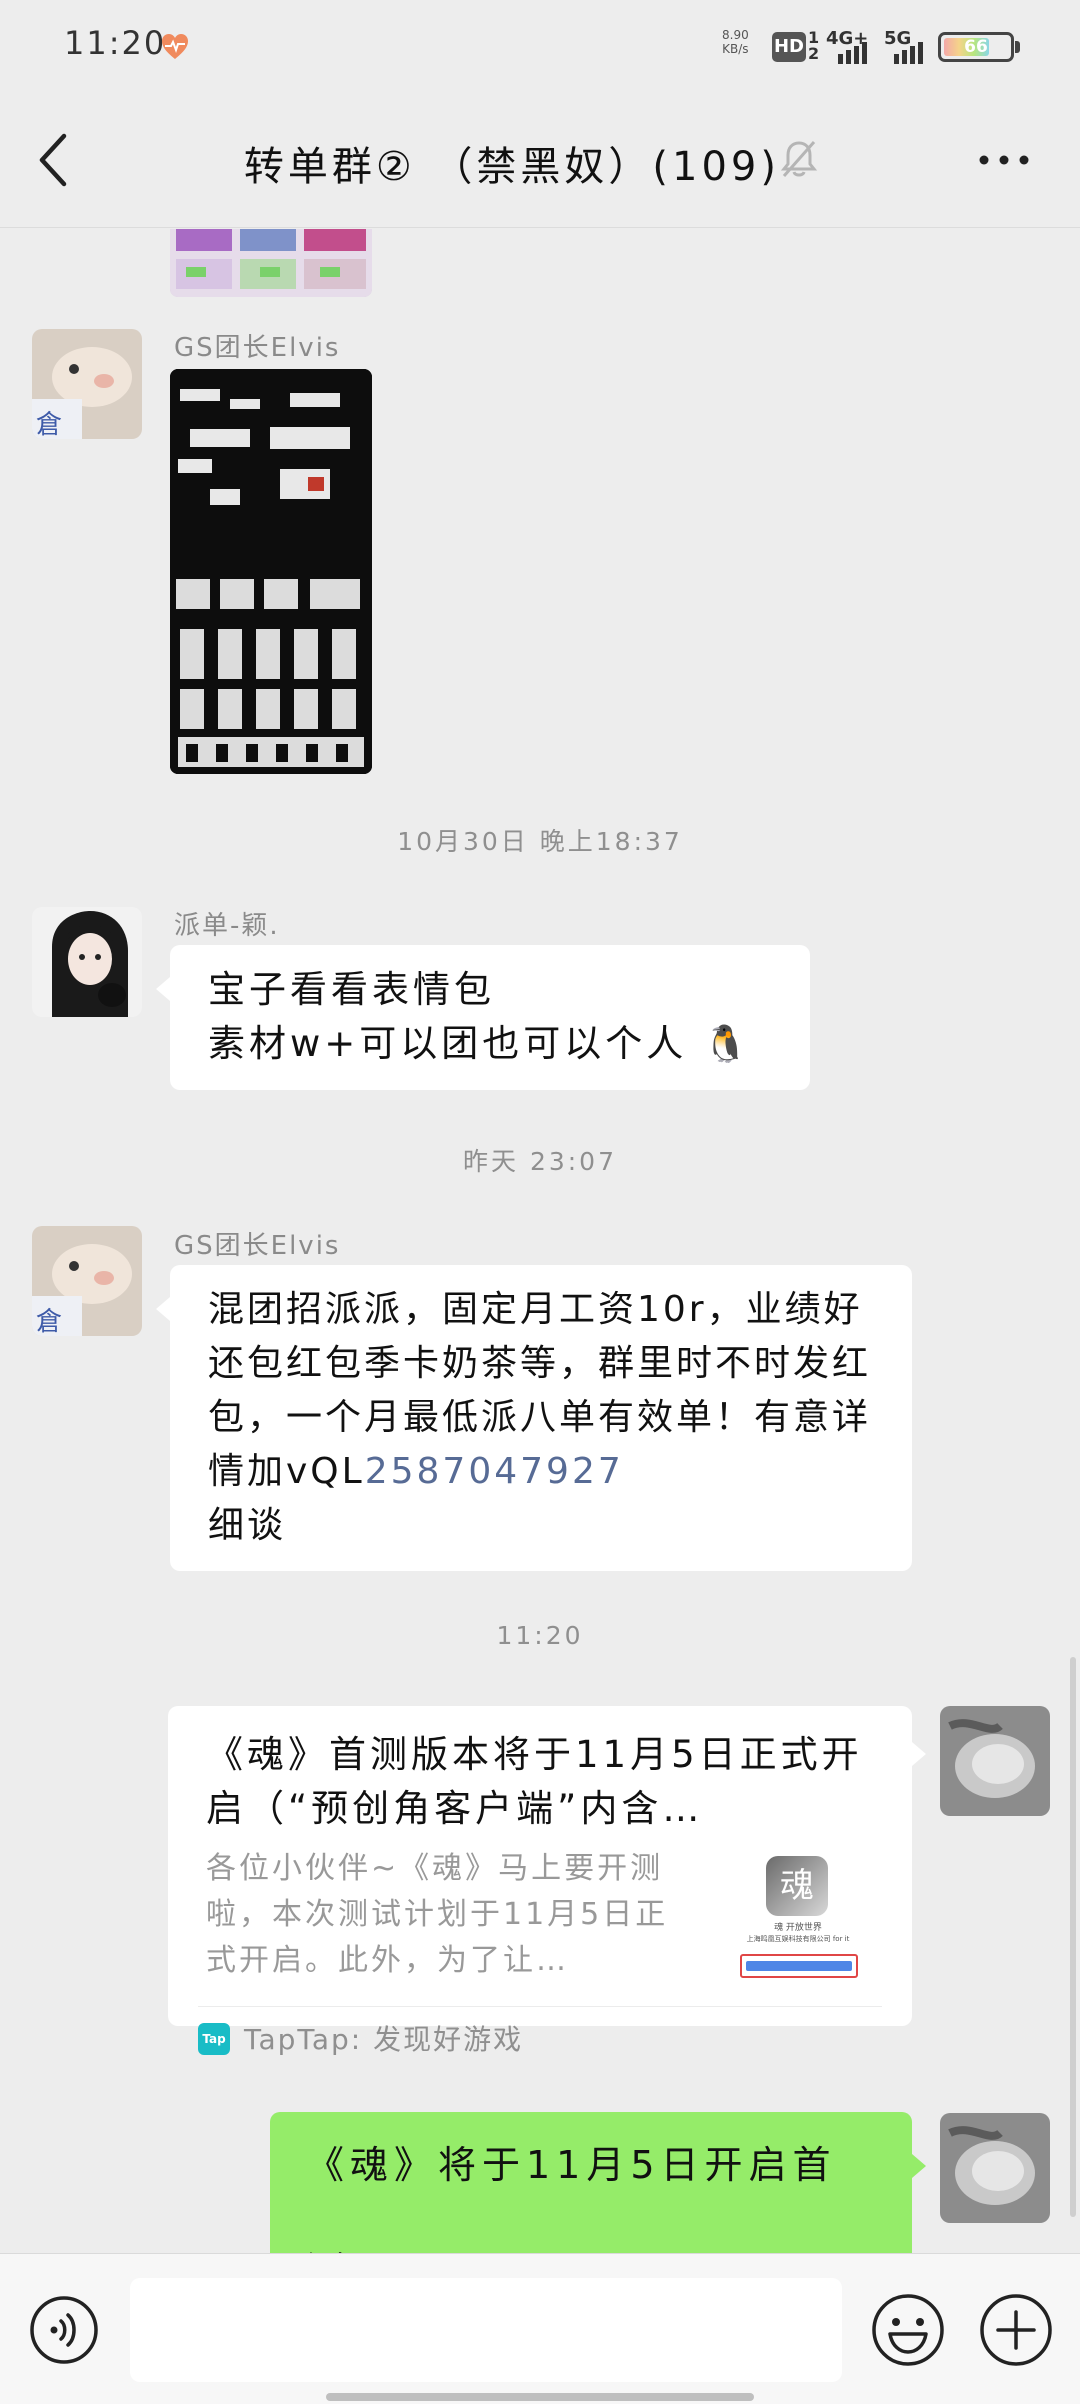 The width and height of the screenshot is (1080, 2404). I want to click on timestamp: 10月30日 晚上18:37, so click(540, 841).